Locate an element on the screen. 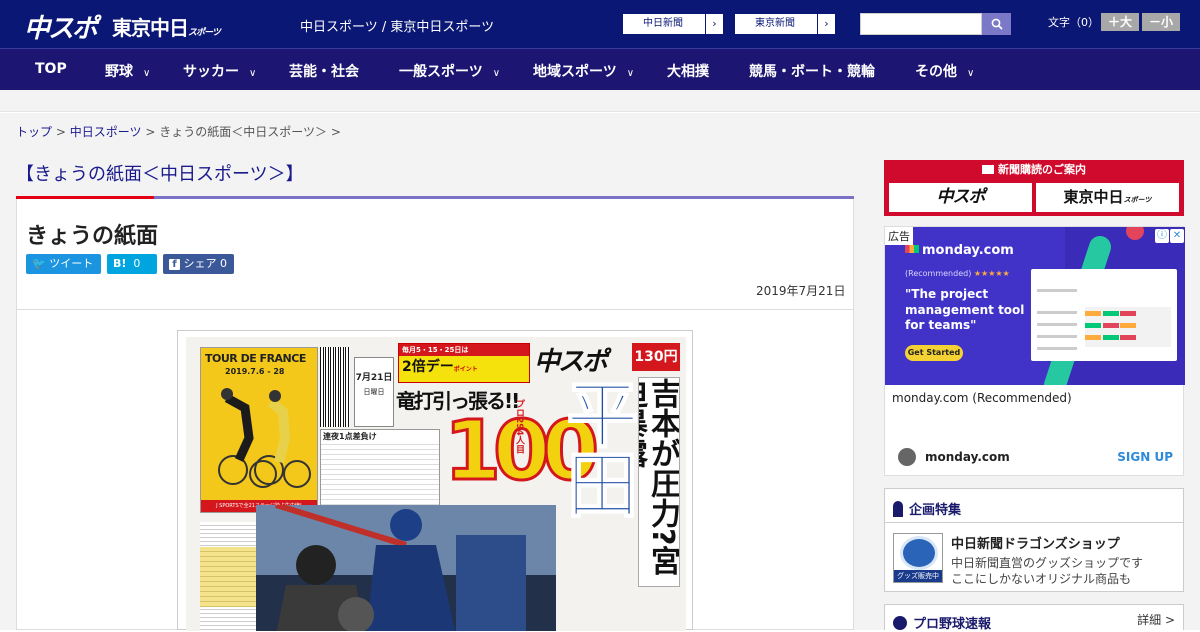  hatena-count: 0 is located at coordinates (137, 263).